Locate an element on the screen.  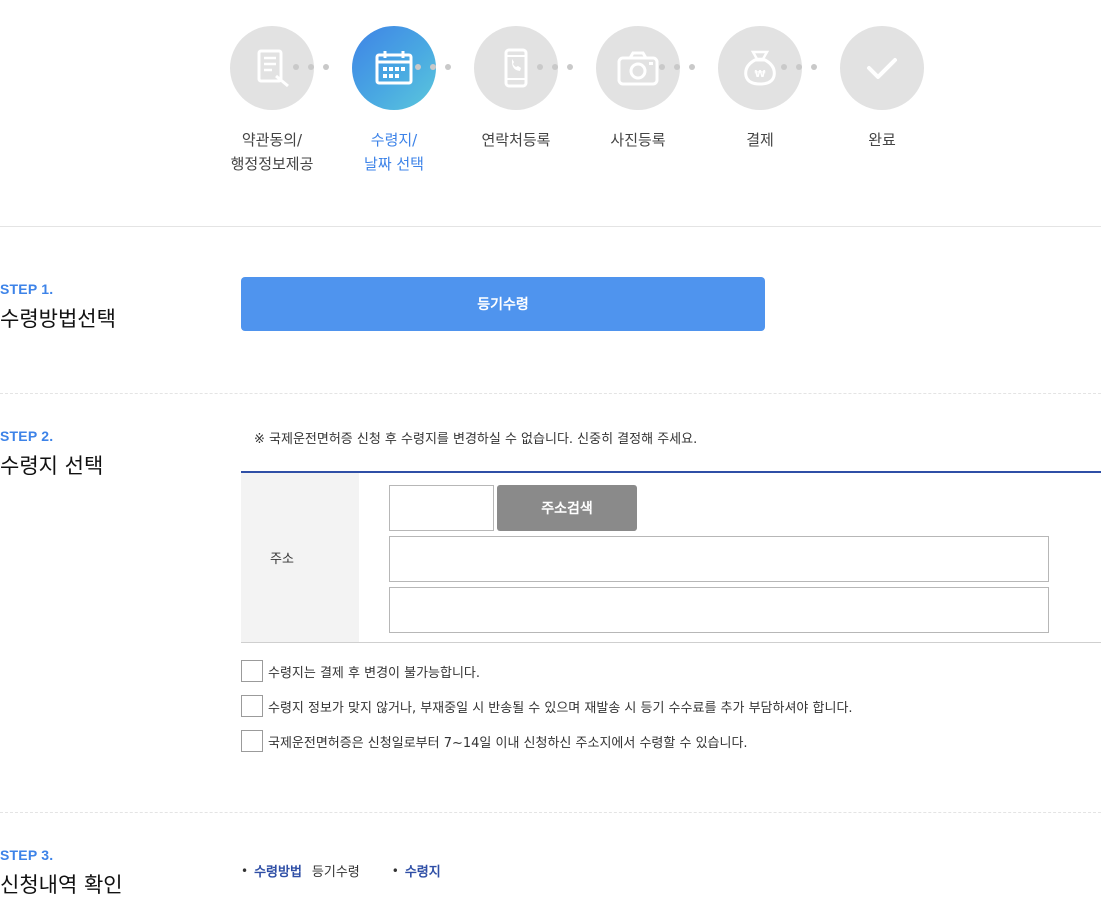
step-label-line1: 결제 is located at coordinates (760, 140).